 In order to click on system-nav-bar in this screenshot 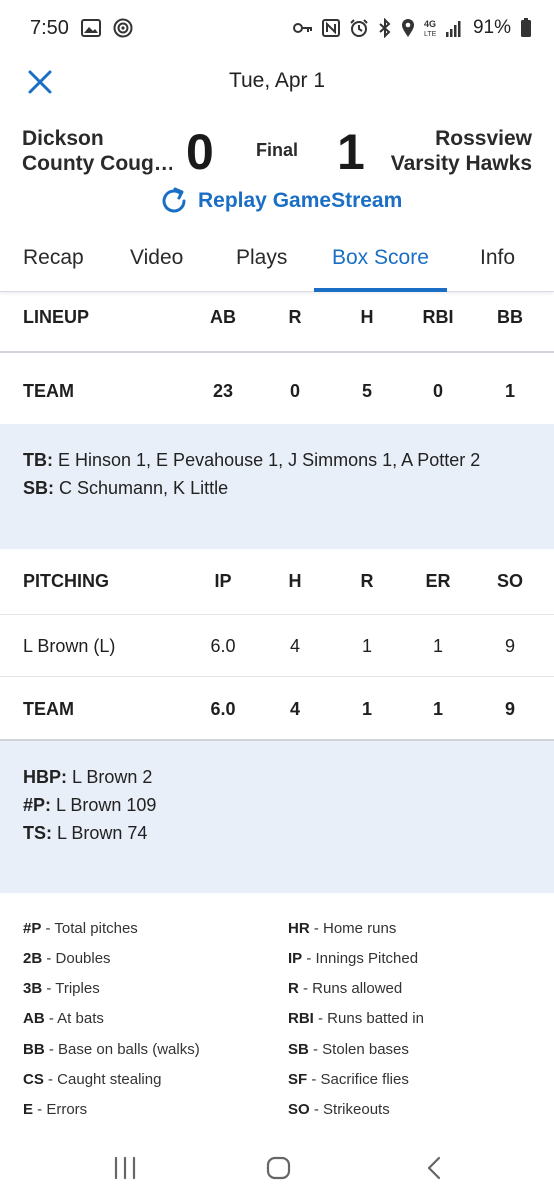, I will do `click(277, 1170)`.